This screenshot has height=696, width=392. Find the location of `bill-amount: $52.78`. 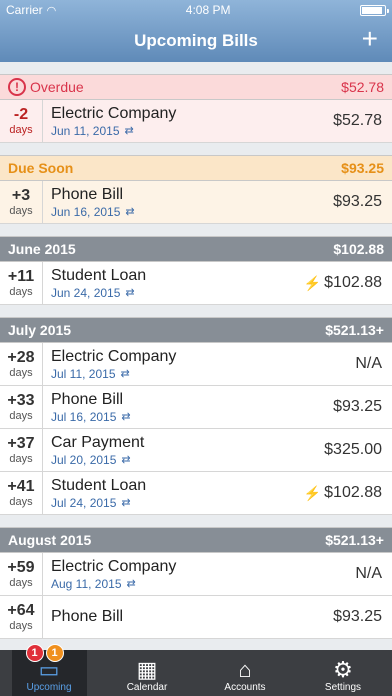

bill-amount: $52.78 is located at coordinates (357, 120).